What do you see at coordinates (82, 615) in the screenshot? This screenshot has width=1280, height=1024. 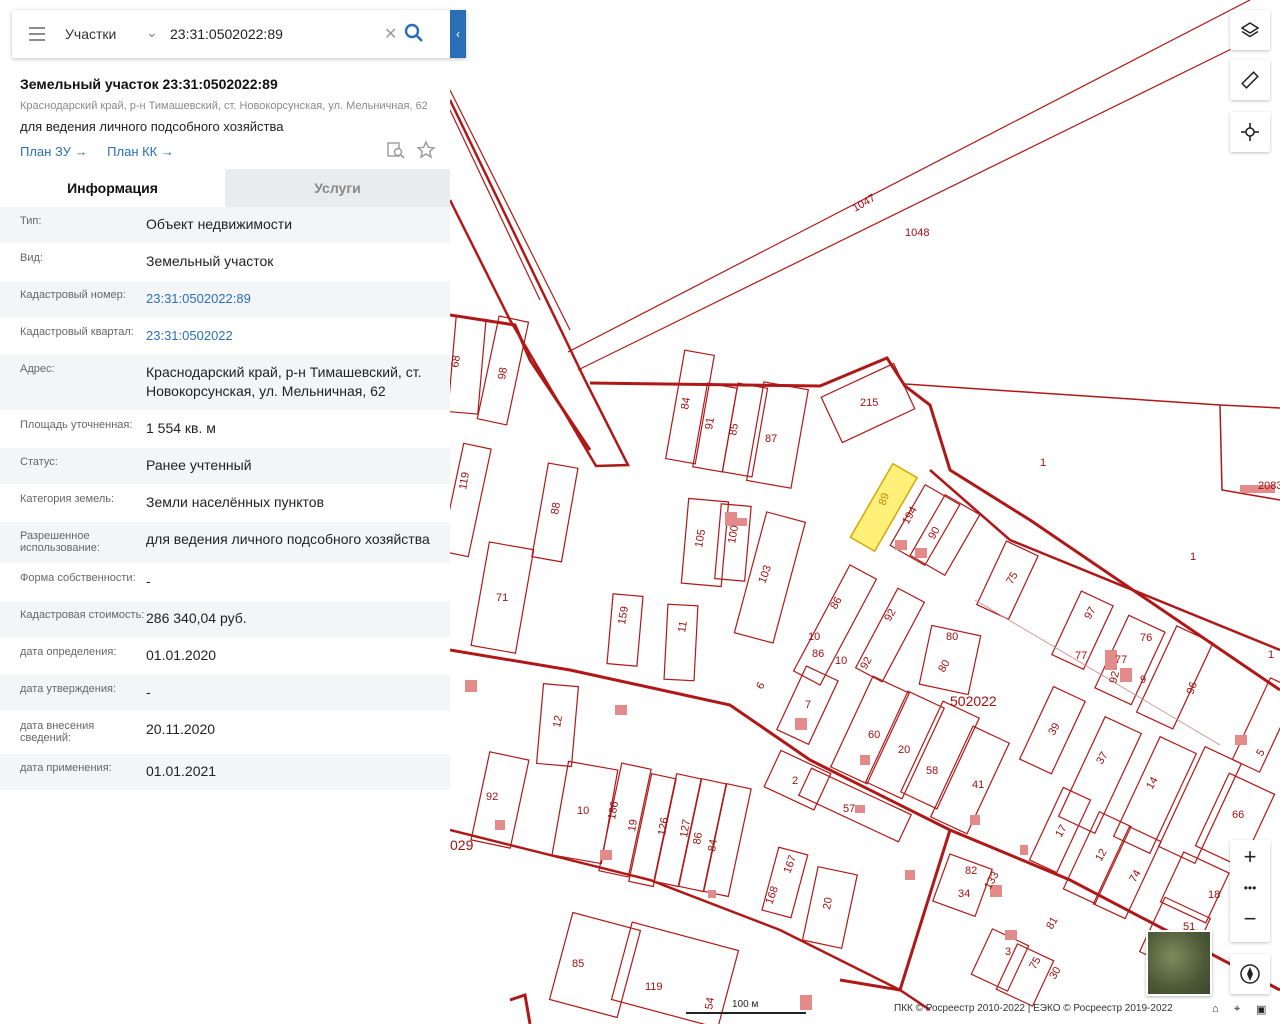 I see `info-key: Кадастровая стоимость:` at bounding box center [82, 615].